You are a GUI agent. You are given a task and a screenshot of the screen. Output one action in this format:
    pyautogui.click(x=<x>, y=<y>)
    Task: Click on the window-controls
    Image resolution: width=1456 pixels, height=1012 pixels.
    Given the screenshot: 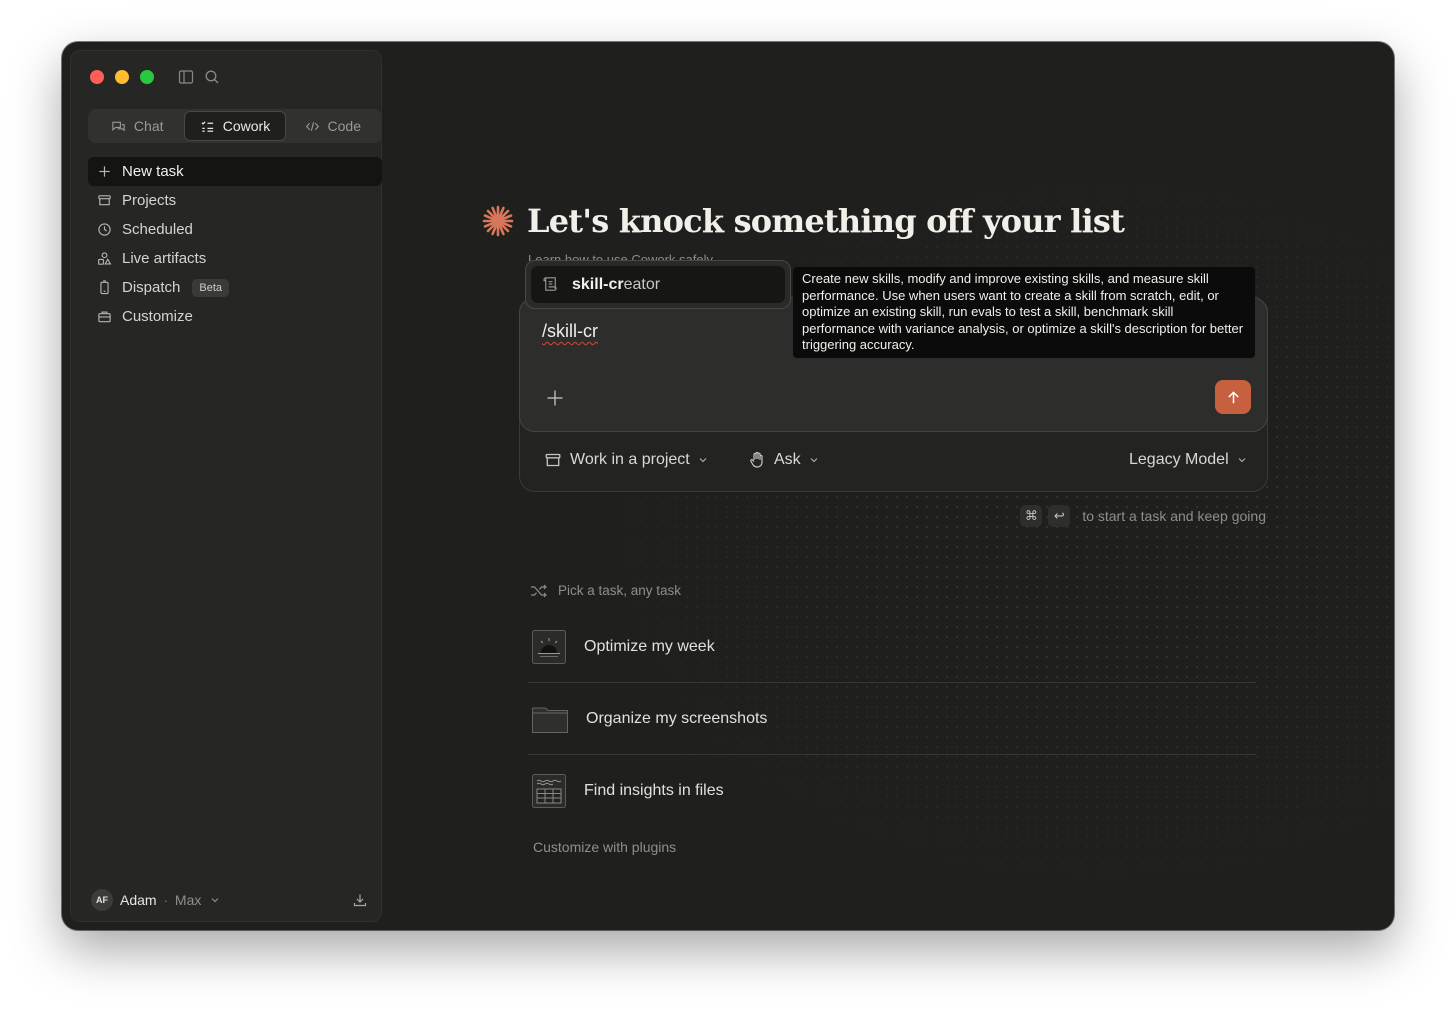 What is the action you would take?
    pyautogui.click(x=122, y=77)
    